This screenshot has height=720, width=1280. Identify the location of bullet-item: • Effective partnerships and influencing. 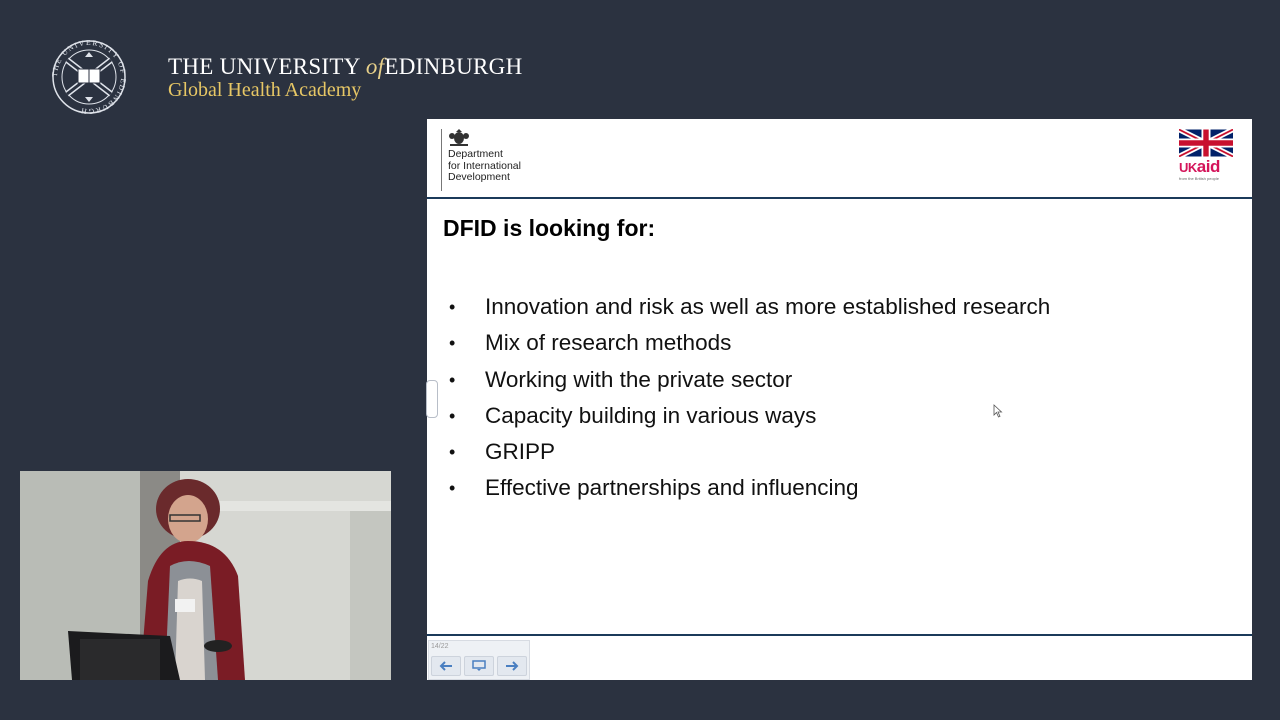
(749, 488).